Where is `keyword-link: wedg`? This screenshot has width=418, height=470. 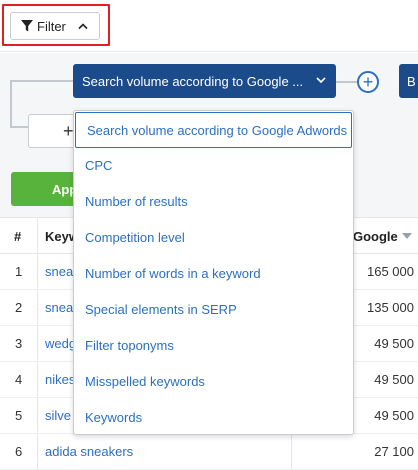 keyword-link: wedg is located at coordinates (60, 343).